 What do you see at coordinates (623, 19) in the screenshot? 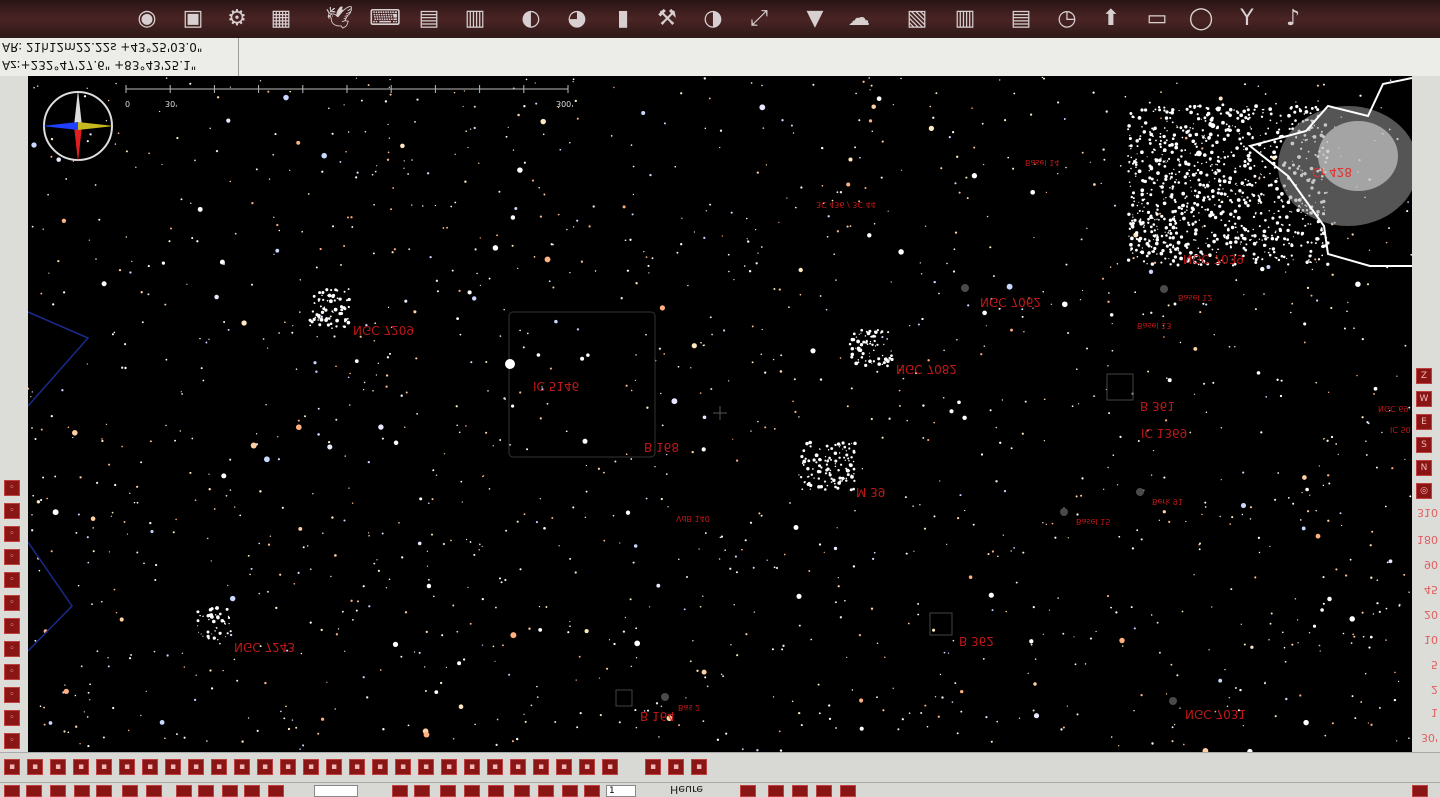
I see `film-icon: ▮` at bounding box center [623, 19].